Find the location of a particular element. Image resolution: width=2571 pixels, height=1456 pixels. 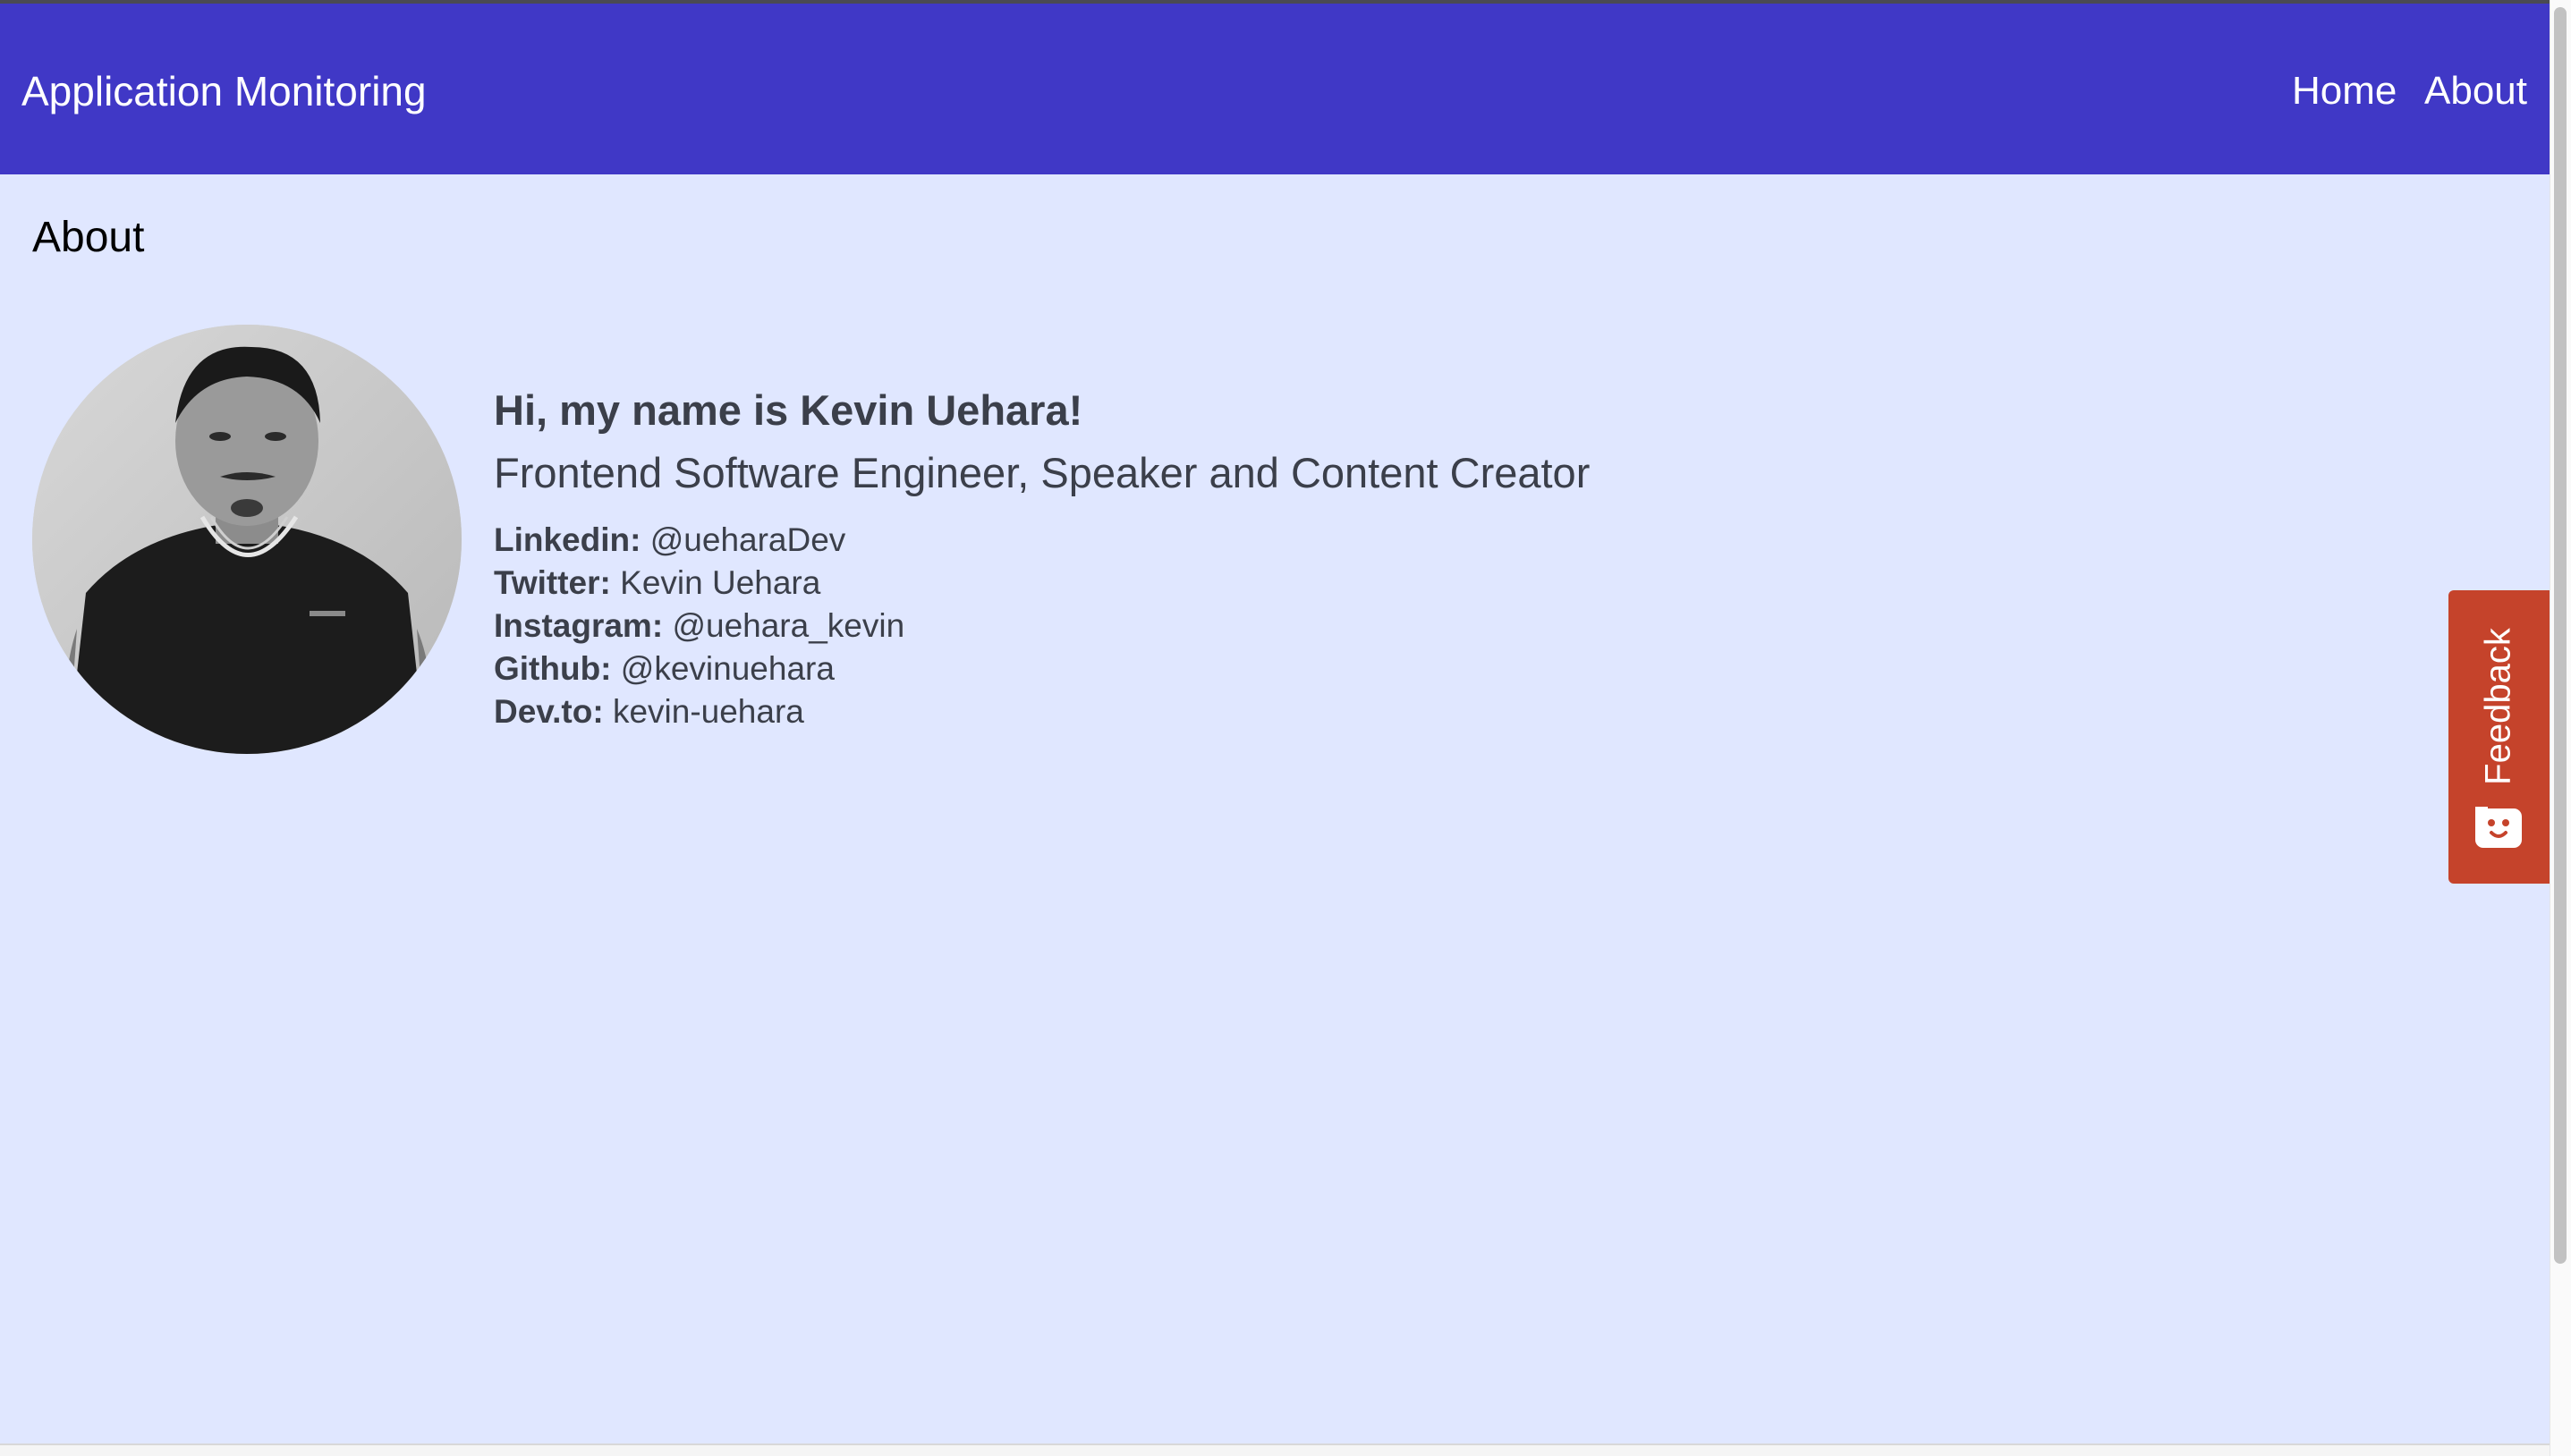

app-brand: Application Monitoring is located at coordinates (224, 91).